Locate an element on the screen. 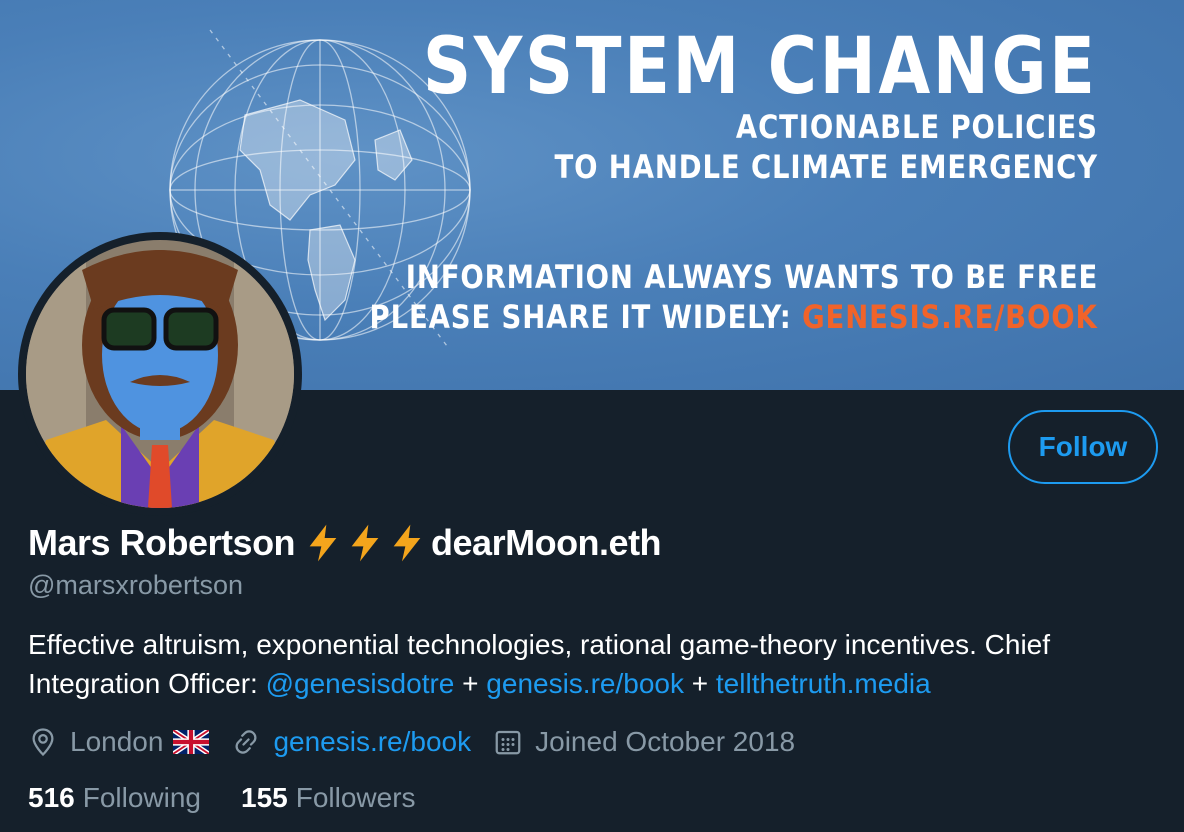 This screenshot has width=1184, height=832. following-count: 516 Following is located at coordinates (114, 798).